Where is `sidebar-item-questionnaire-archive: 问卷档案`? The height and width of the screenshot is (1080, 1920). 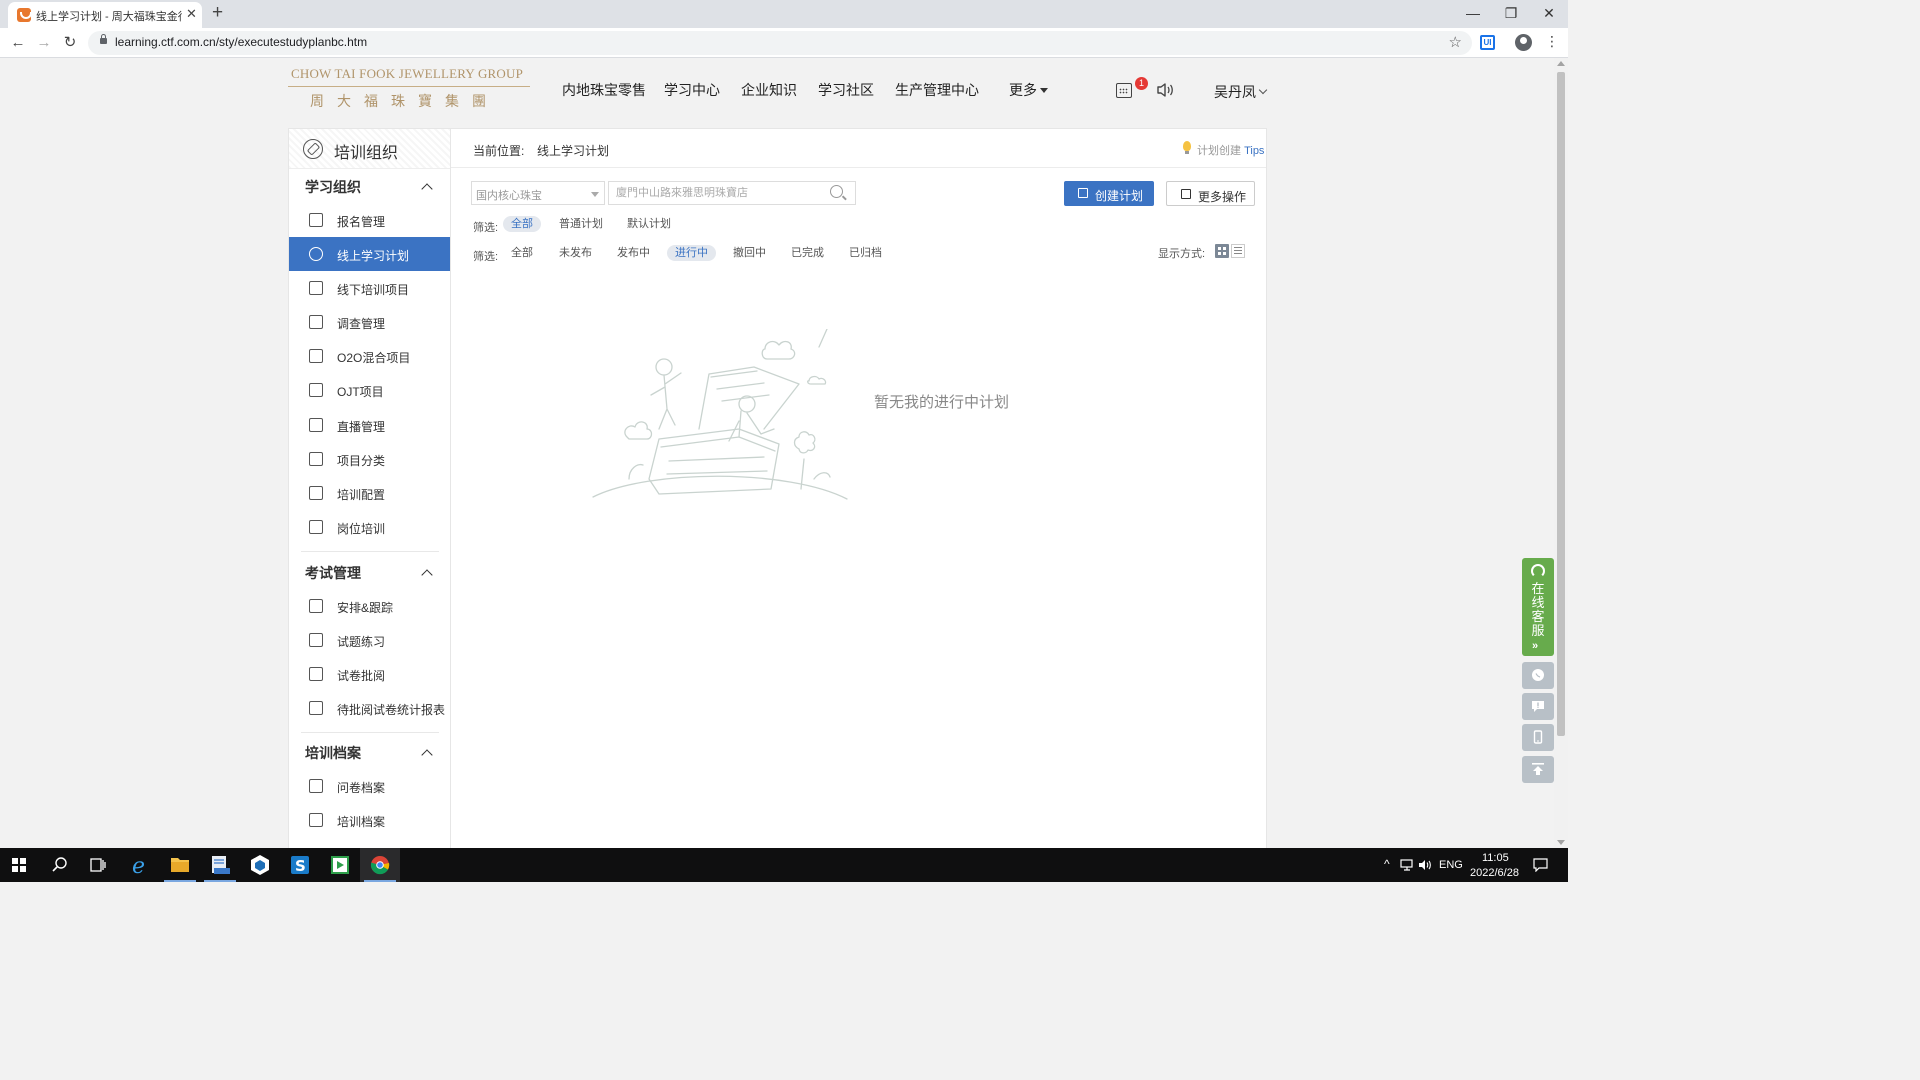
sidebar-item-questionnaire-archive: 问卷档案 is located at coordinates (370, 786).